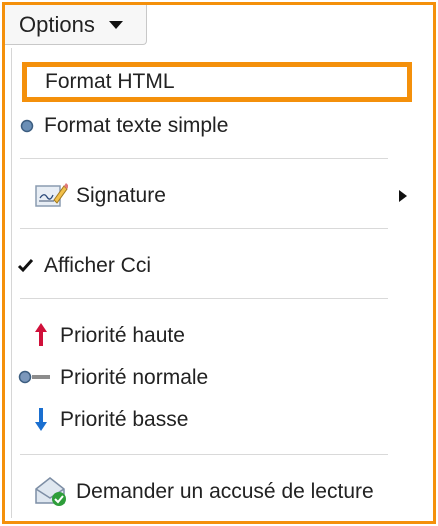 The height and width of the screenshot is (526, 438). What do you see at coordinates (41, 419) in the screenshot?
I see `arrow-down-icon` at bounding box center [41, 419].